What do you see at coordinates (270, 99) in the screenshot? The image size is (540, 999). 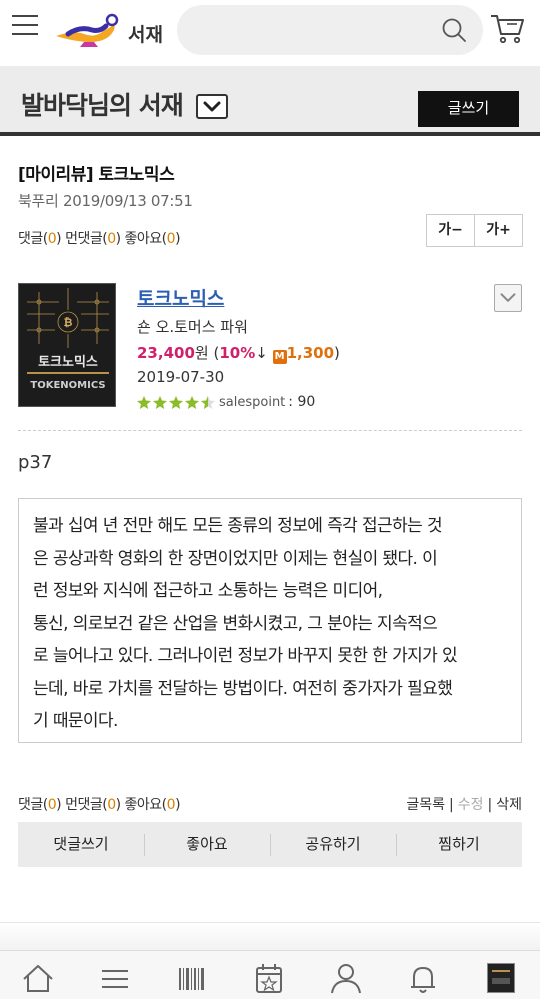 I see `library-header: 발바닥님의 서재 글쓰기` at bounding box center [270, 99].